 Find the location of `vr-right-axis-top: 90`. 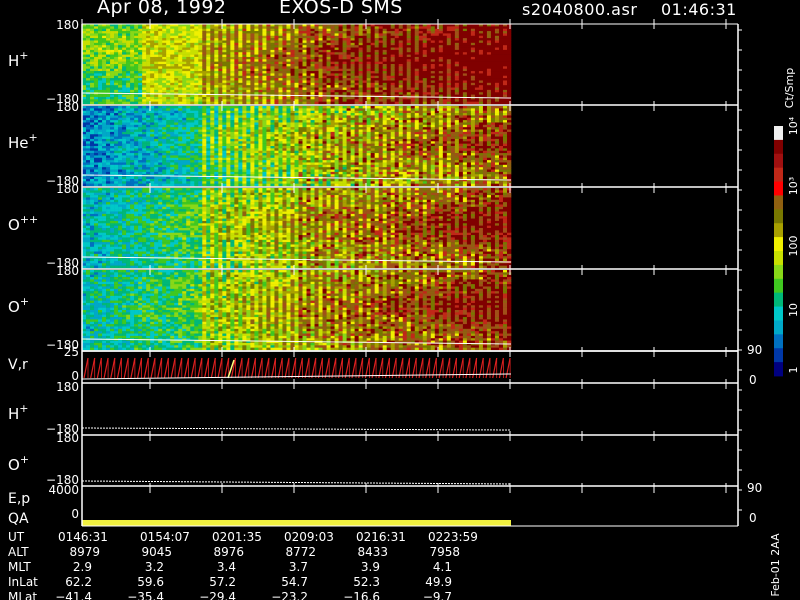

vr-right-axis-top: 90 is located at coordinates (754, 350).